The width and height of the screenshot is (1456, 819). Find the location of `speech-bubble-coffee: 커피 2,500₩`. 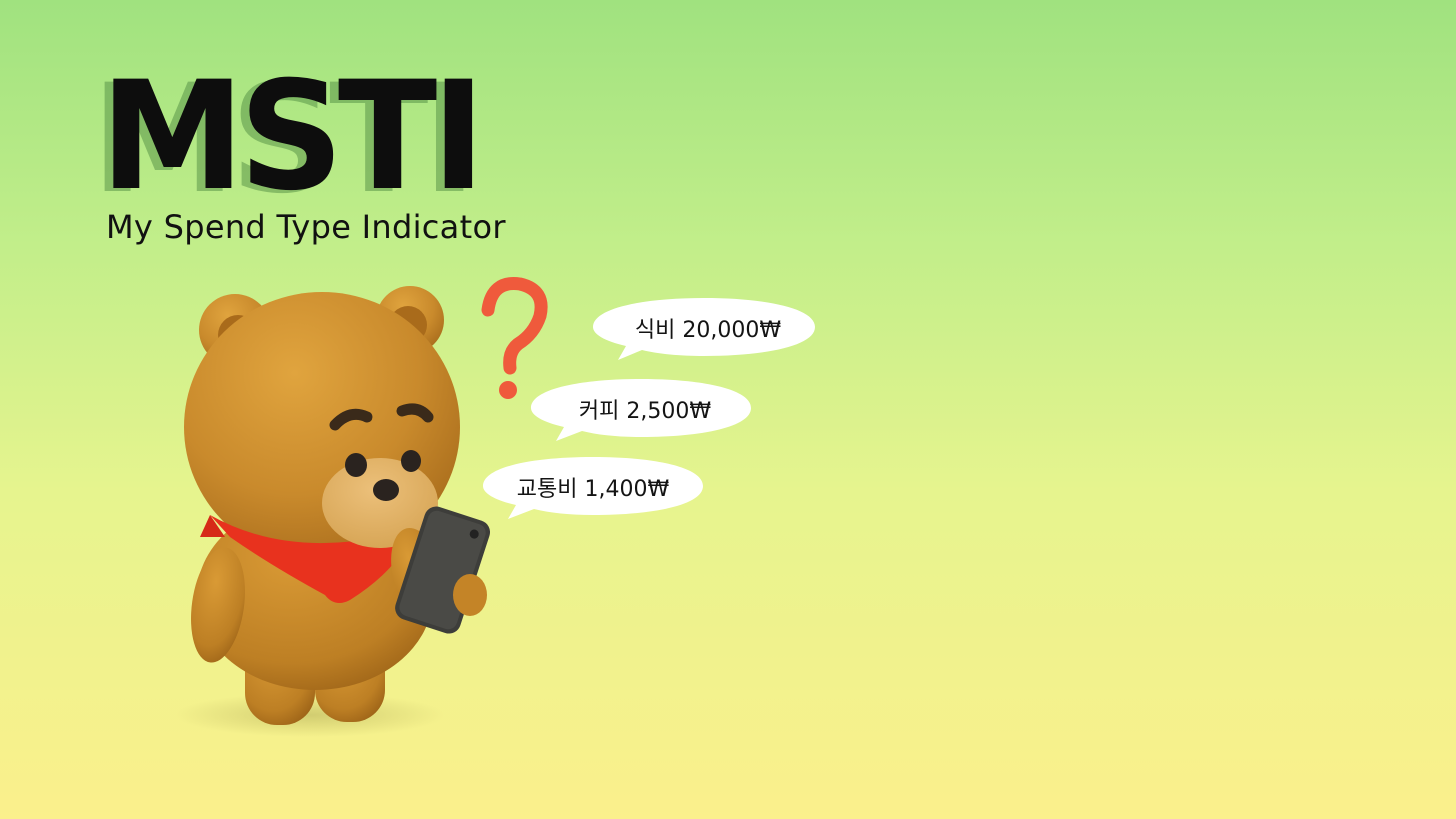

speech-bubble-coffee: 커피 2,500₩ is located at coordinates (641, 410).